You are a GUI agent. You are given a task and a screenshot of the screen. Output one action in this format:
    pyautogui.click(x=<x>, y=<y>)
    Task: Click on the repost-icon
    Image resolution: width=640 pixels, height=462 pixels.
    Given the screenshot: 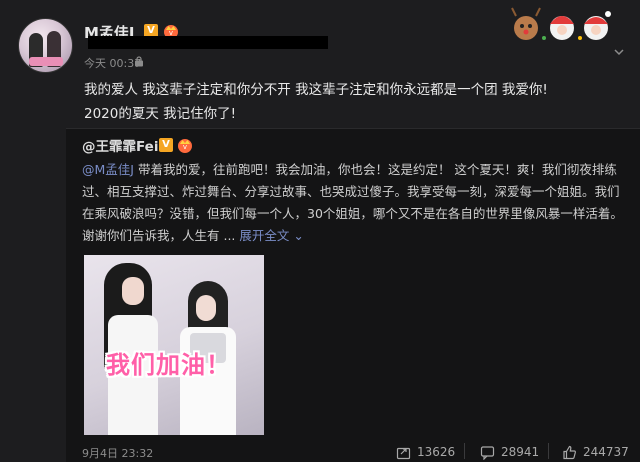 What is the action you would take?
    pyautogui.click(x=403, y=453)
    